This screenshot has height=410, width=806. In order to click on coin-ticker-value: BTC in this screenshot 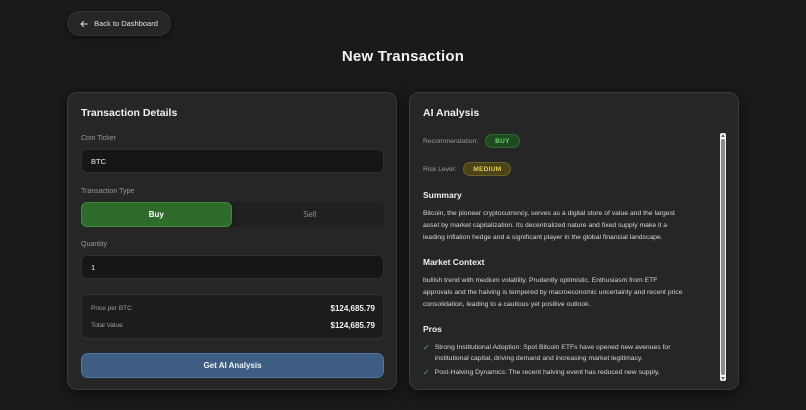, I will do `click(98, 161)`.